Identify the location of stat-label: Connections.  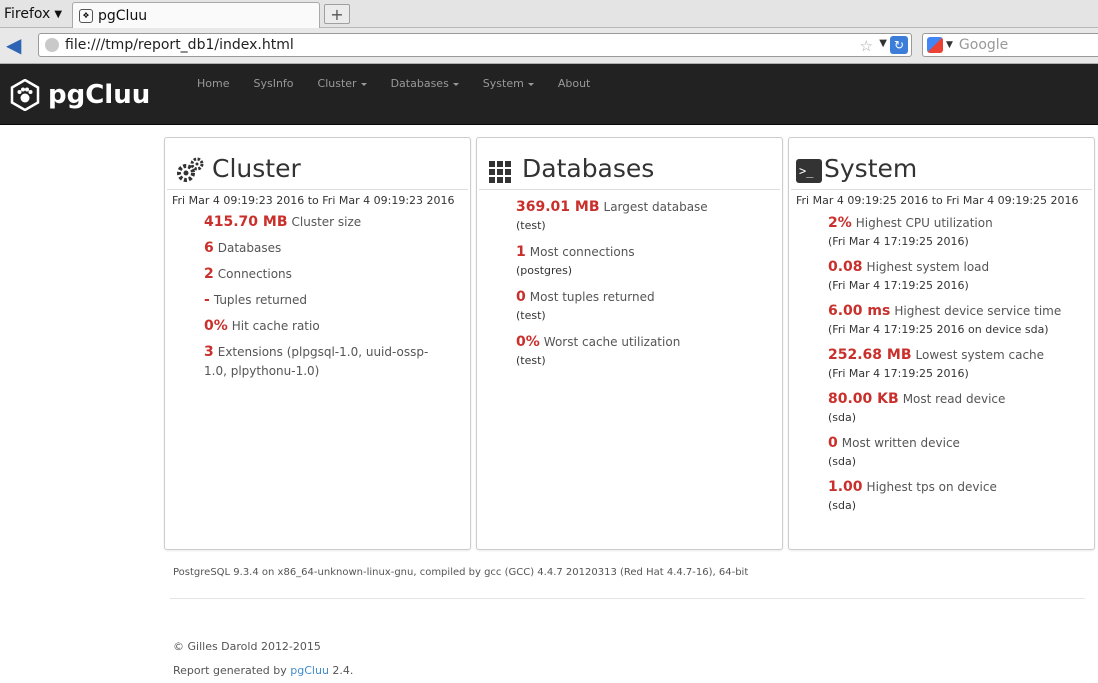
(254, 274).